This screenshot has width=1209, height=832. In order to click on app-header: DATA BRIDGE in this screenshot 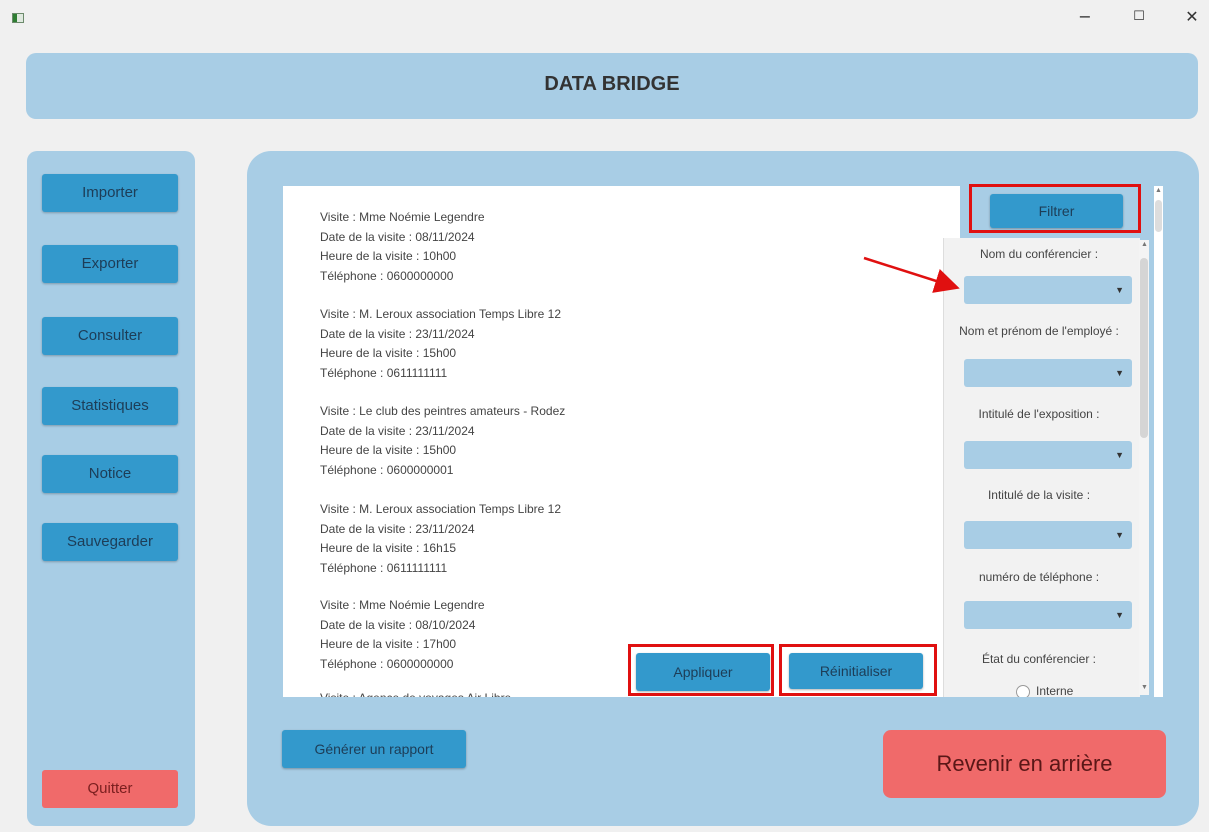, I will do `click(612, 86)`.